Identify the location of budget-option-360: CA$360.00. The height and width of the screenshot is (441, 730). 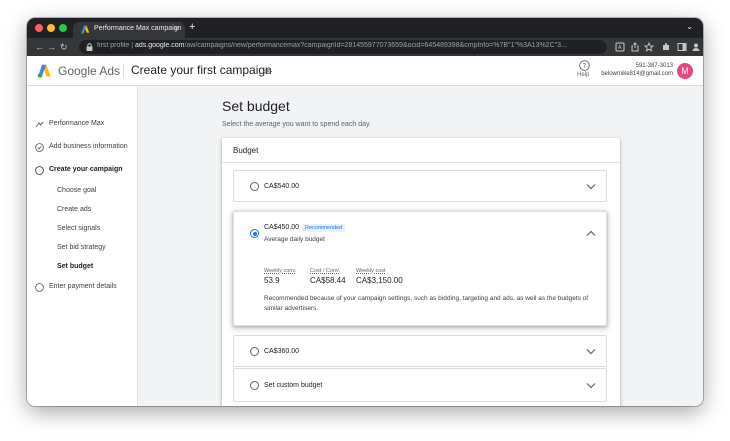
(420, 351).